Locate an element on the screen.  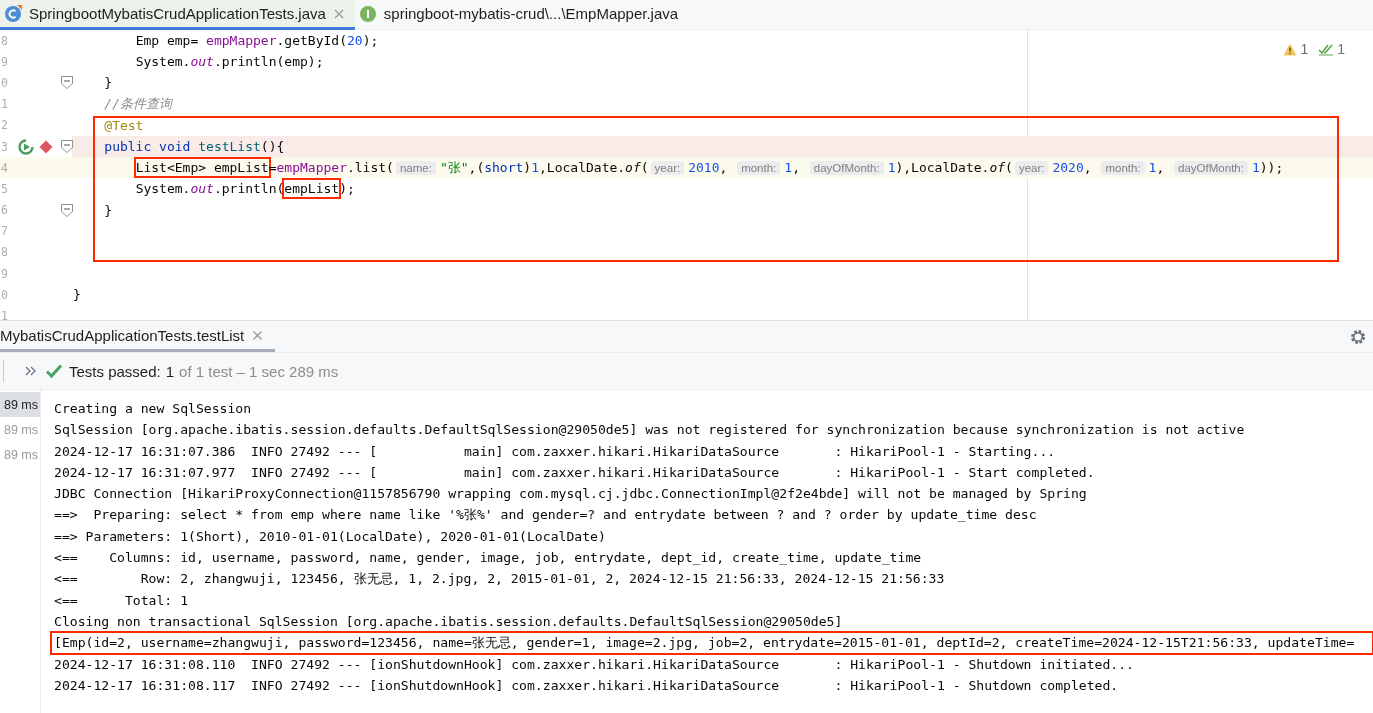
class-icon is located at coordinates (13, 13).